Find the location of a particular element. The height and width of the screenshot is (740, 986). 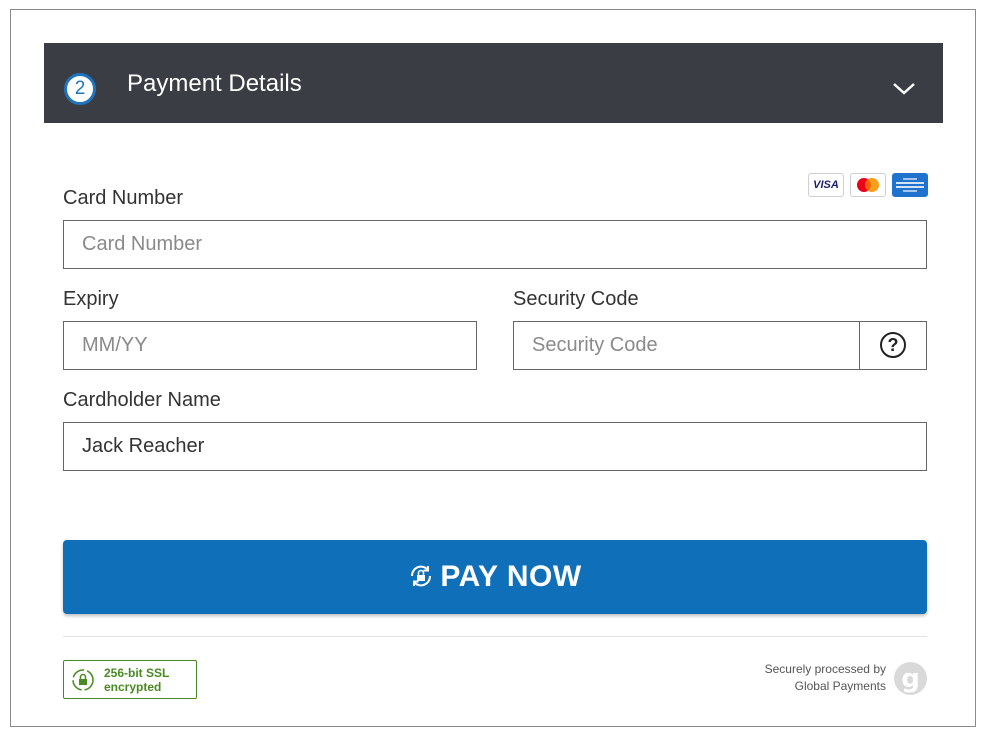

global-payments-logo: g is located at coordinates (910, 678).